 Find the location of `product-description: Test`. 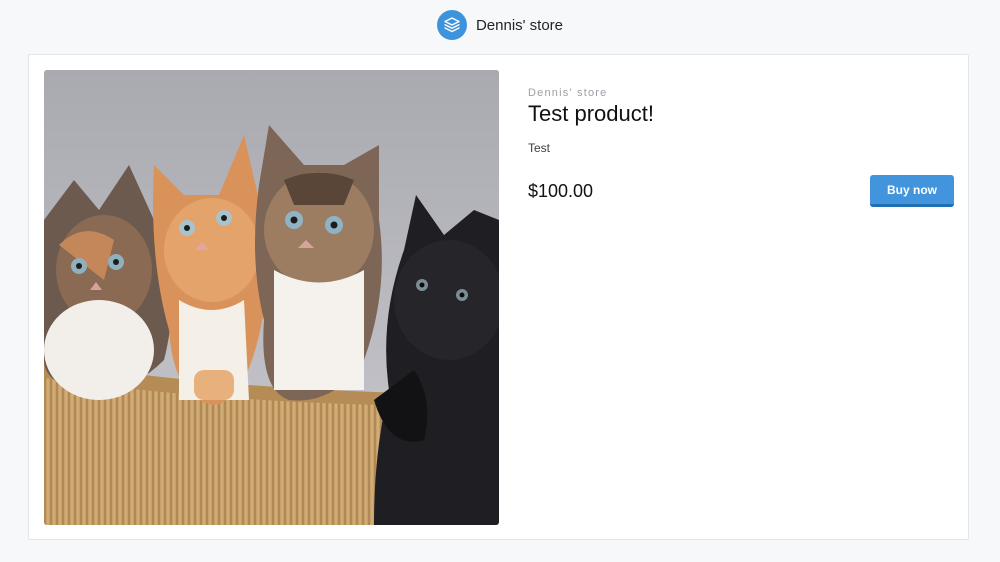

product-description: Test is located at coordinates (539, 148).